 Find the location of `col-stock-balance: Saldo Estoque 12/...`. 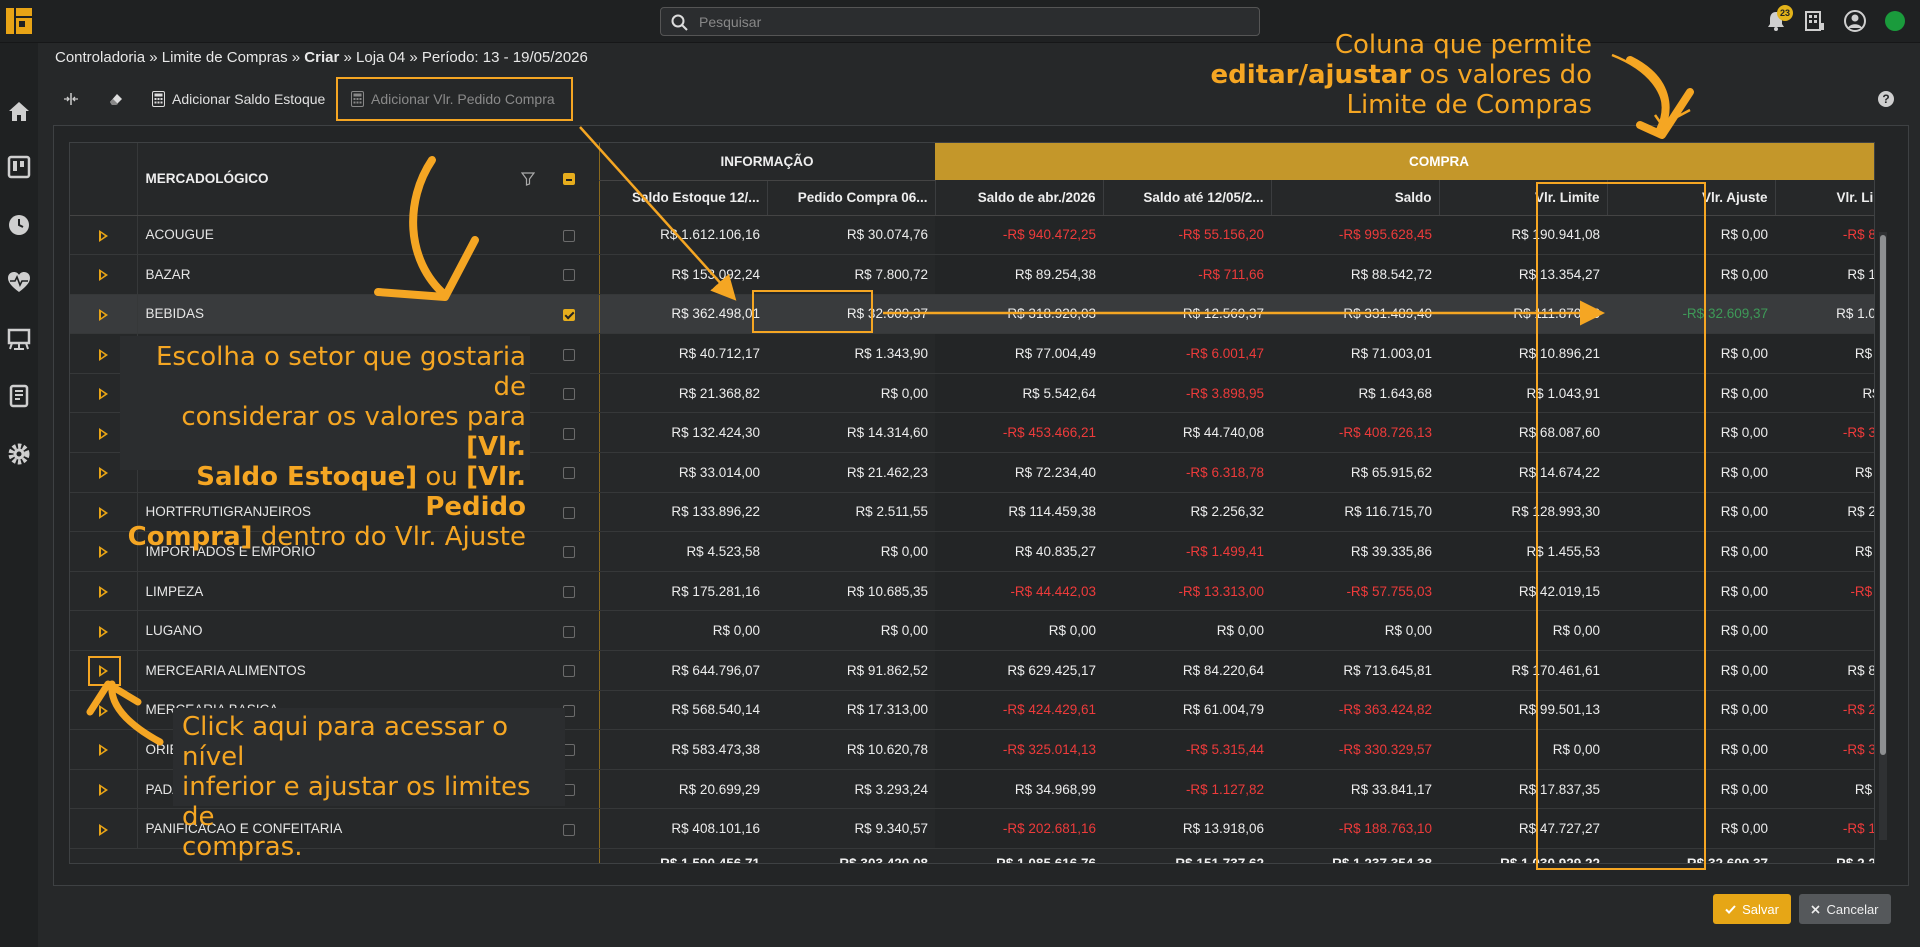

col-stock-balance: Saldo Estoque 12/... is located at coordinates (683, 198).